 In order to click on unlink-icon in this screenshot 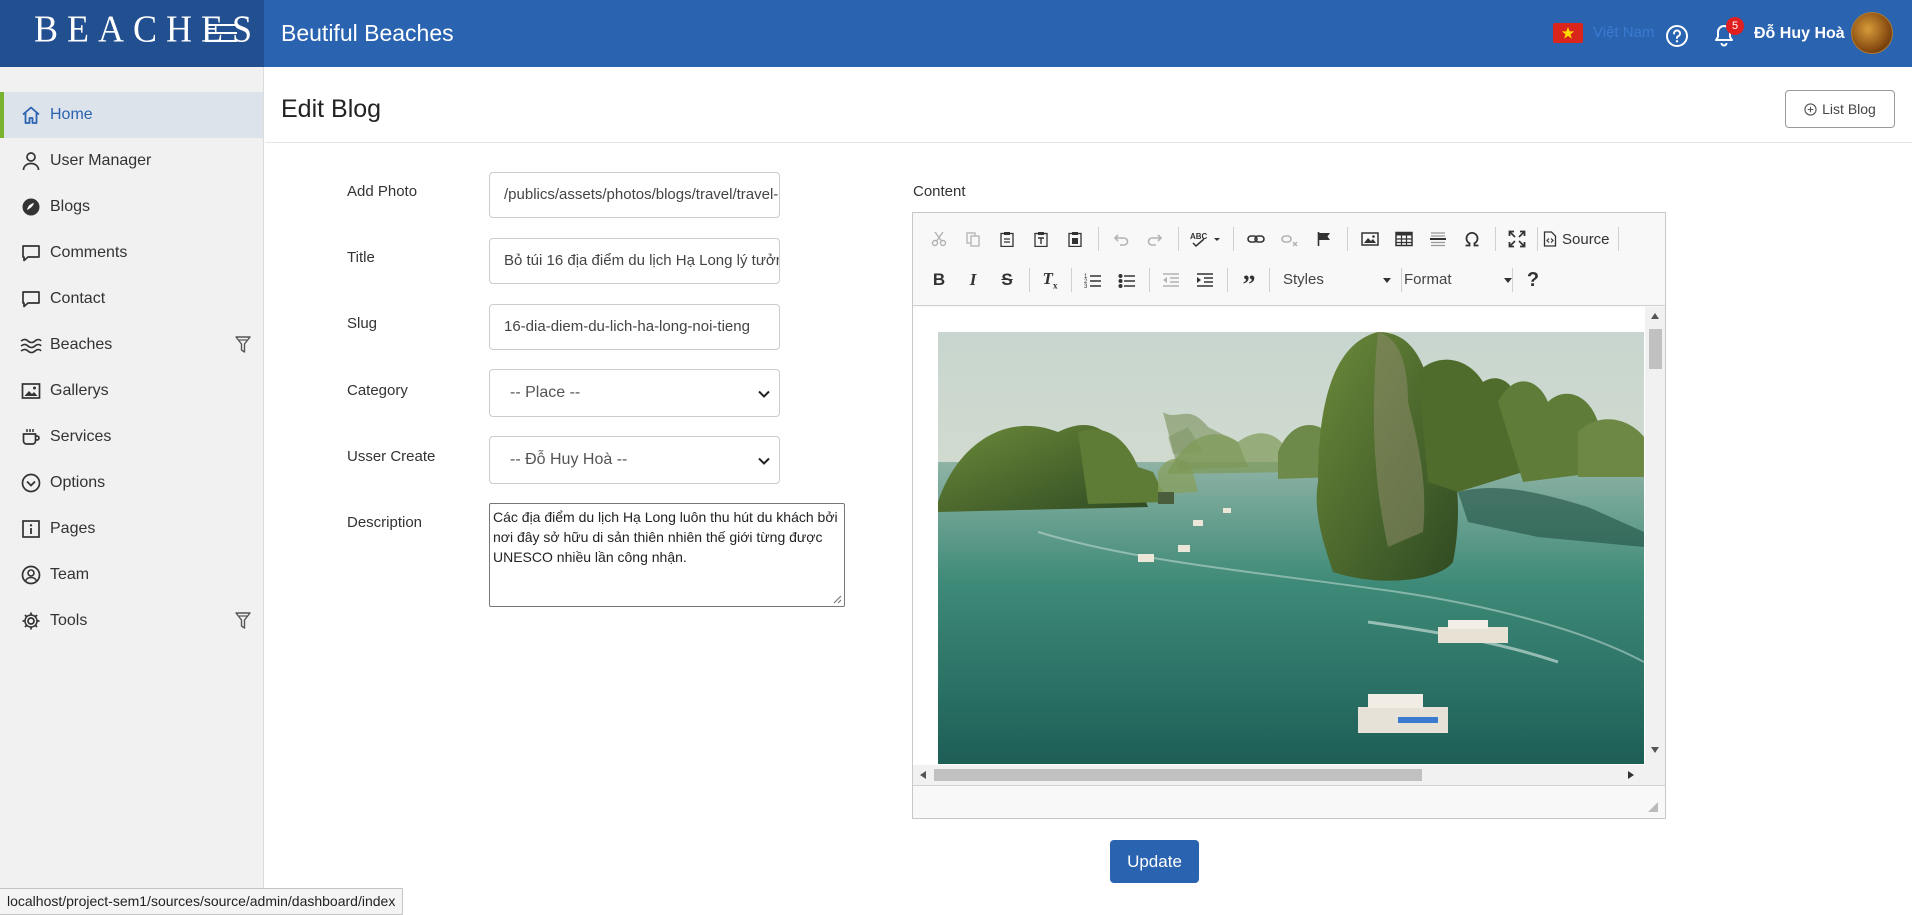, I will do `click(1290, 239)`.